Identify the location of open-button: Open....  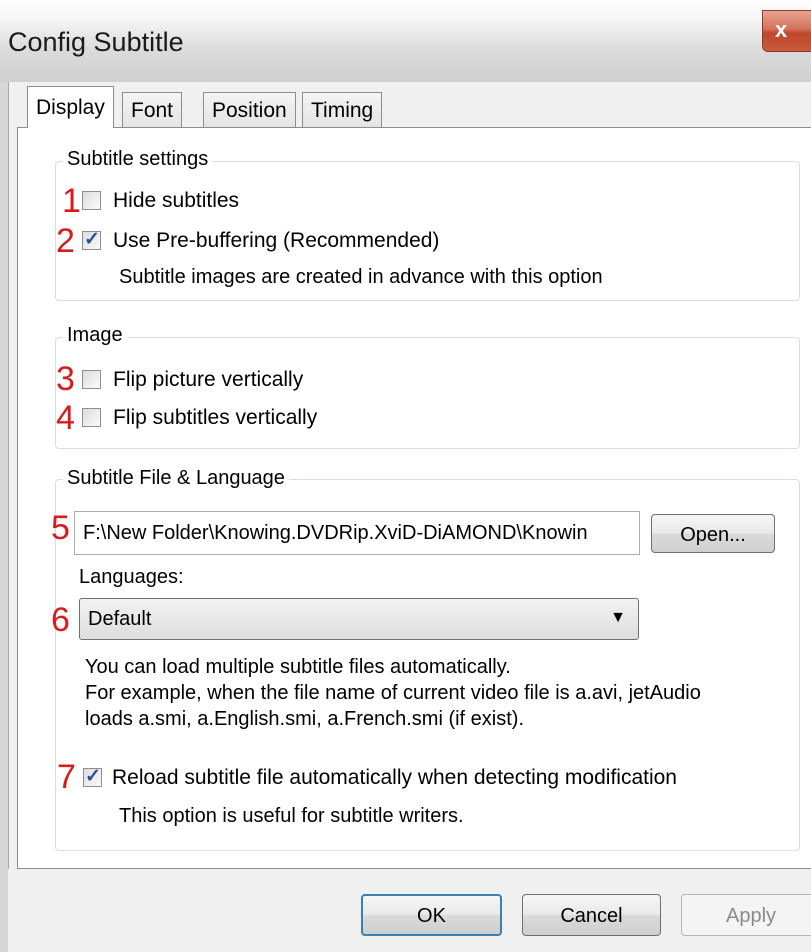
(713, 533).